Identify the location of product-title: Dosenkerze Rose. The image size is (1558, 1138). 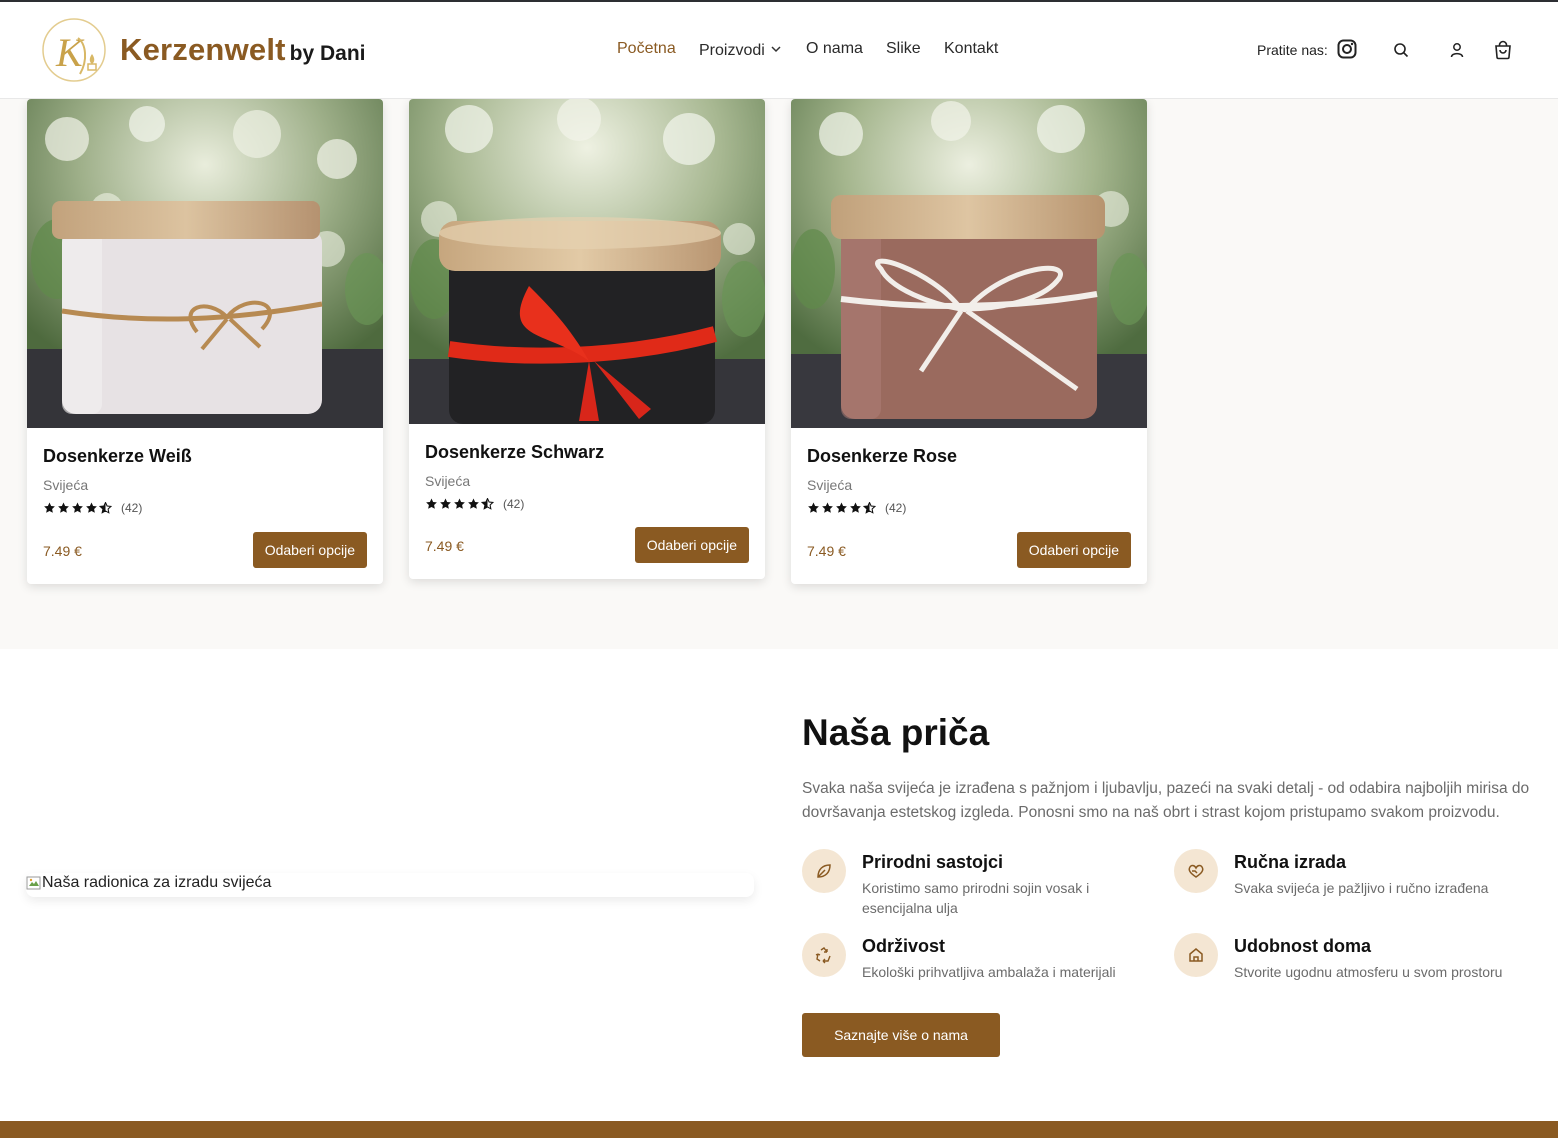
(969, 456).